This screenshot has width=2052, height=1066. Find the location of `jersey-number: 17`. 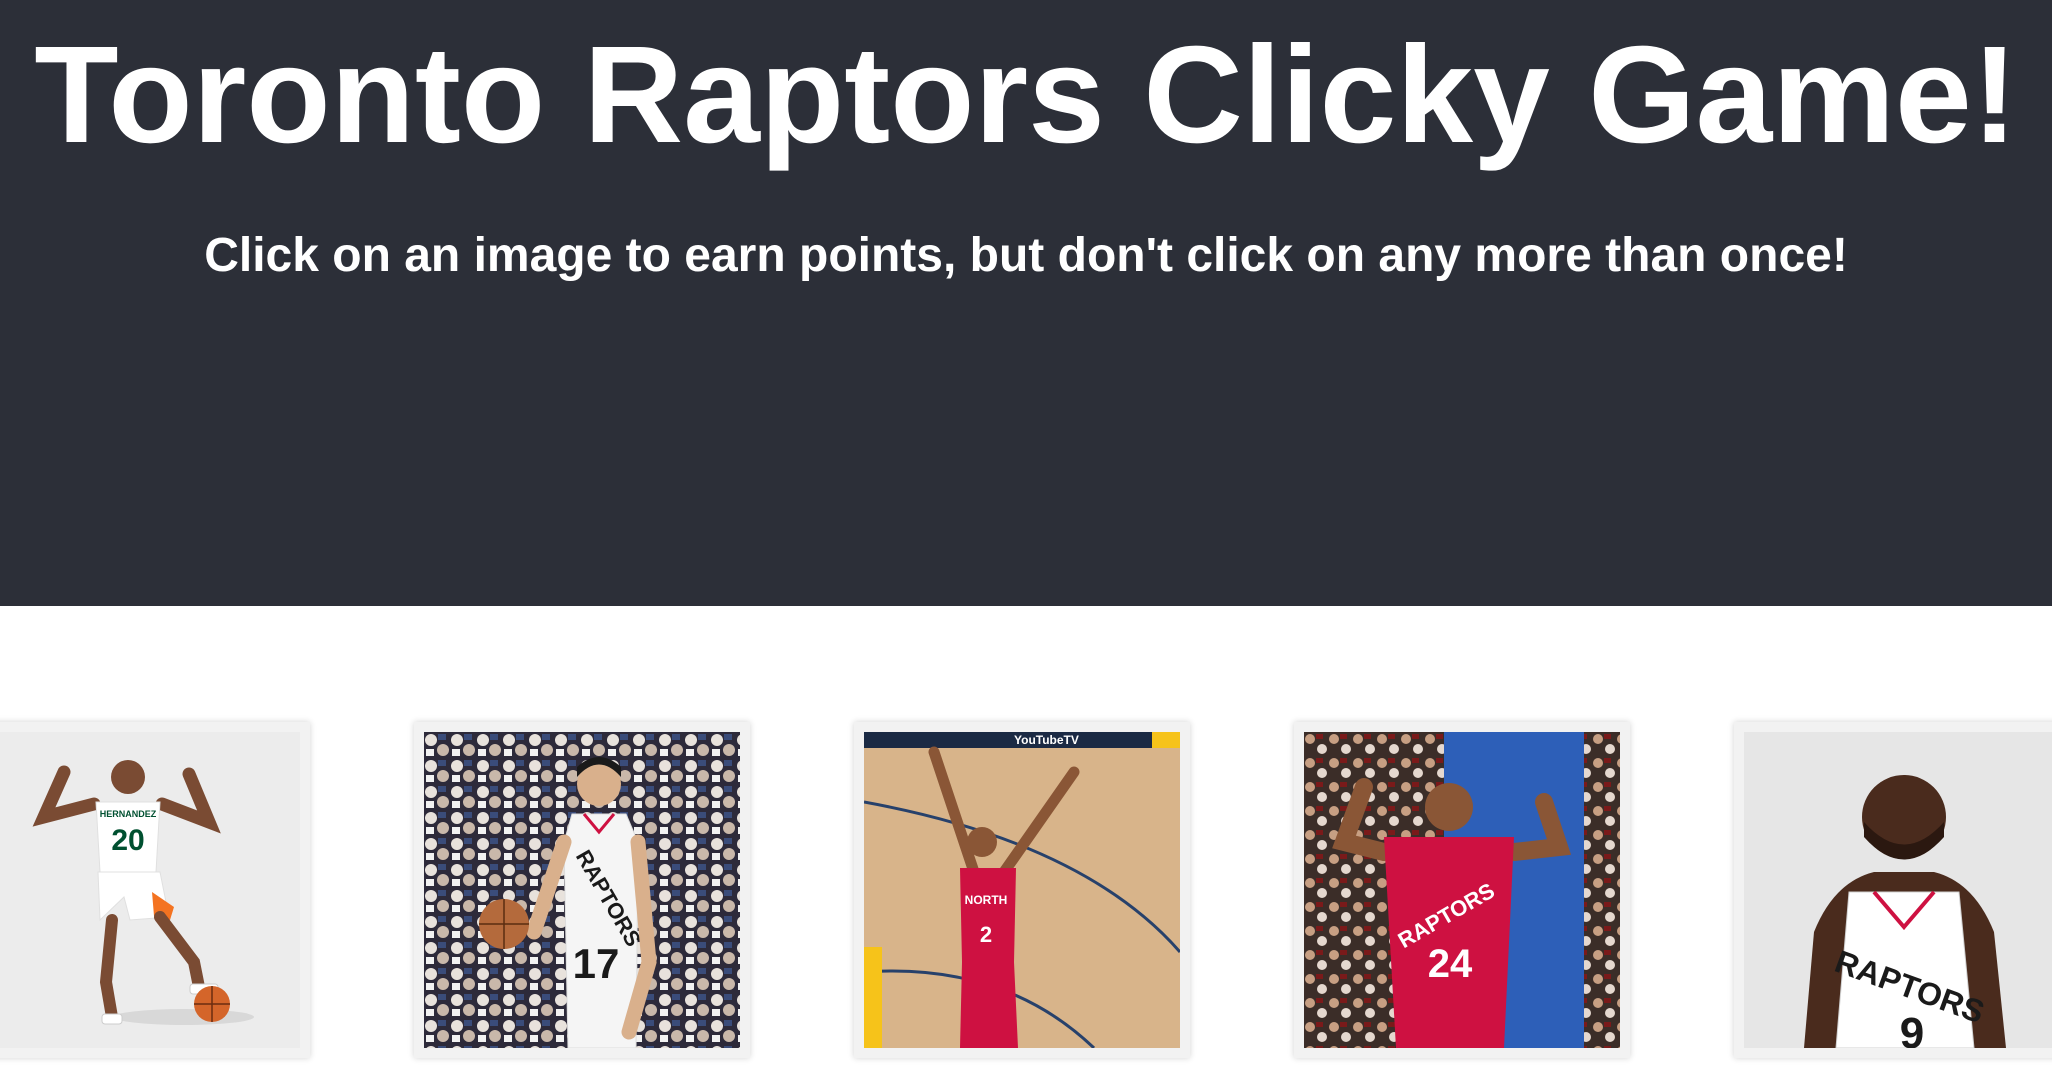

jersey-number: 17 is located at coordinates (596, 963).